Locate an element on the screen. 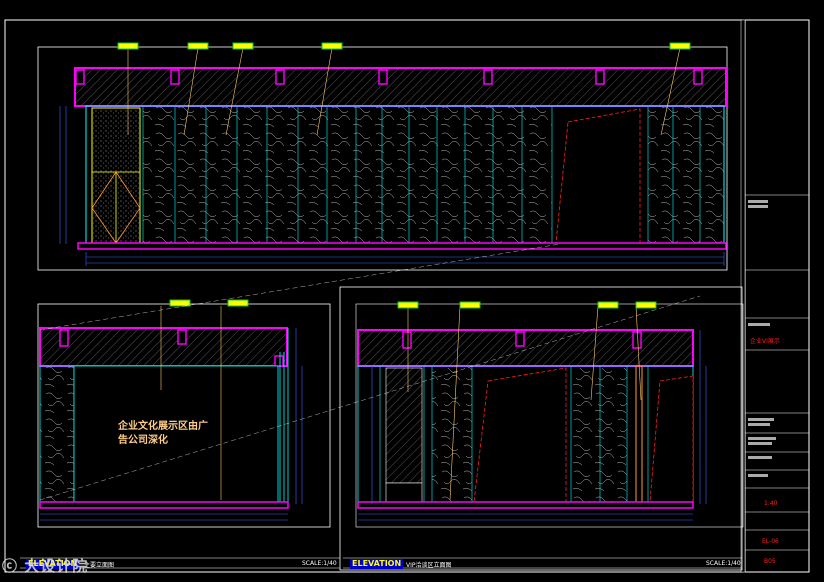 The width and height of the screenshot is (824, 582). title-block-page: B05 is located at coordinates (770, 561).